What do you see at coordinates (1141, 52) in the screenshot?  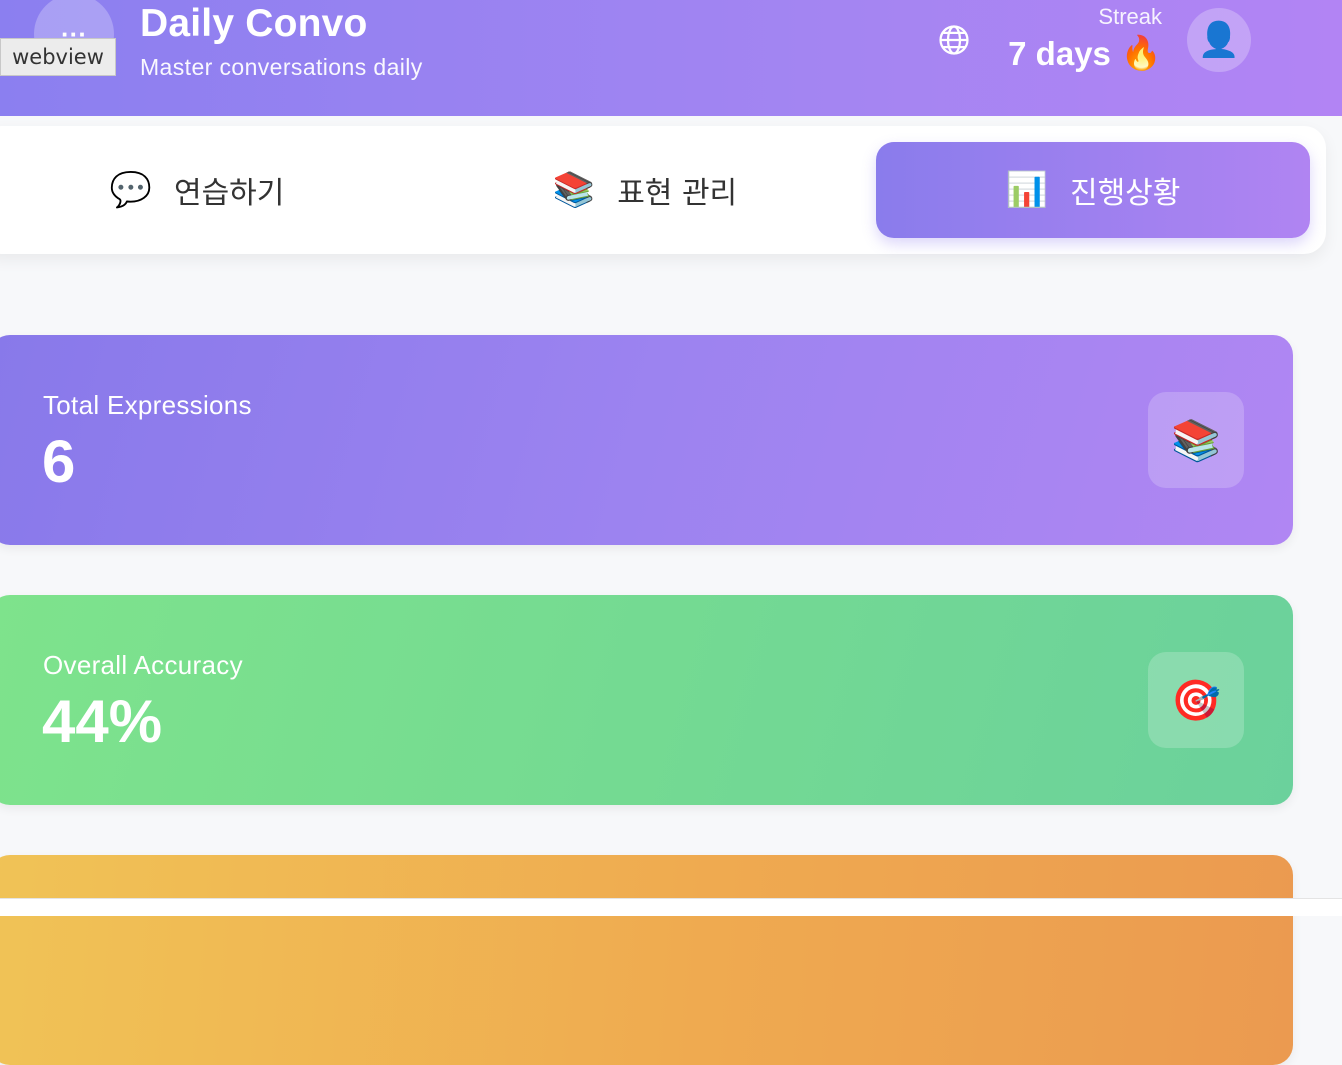 I see `fire-icon: 🔥` at bounding box center [1141, 52].